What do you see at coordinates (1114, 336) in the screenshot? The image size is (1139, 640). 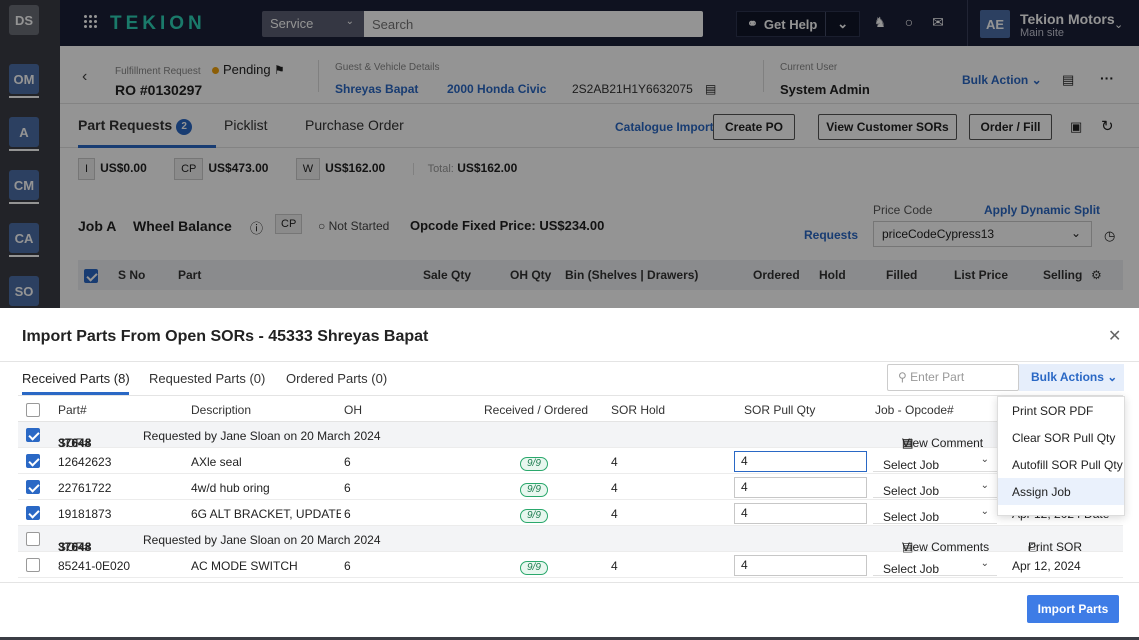 I see `close-icon: ✕` at bounding box center [1114, 336].